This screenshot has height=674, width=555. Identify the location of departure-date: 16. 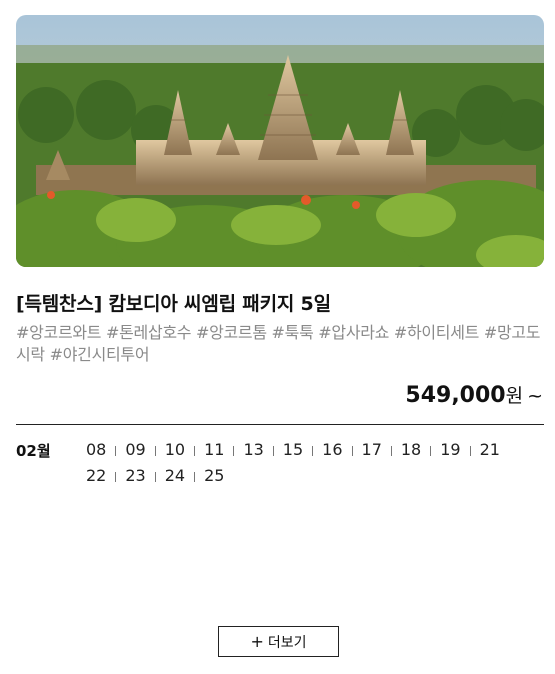
(341, 450).